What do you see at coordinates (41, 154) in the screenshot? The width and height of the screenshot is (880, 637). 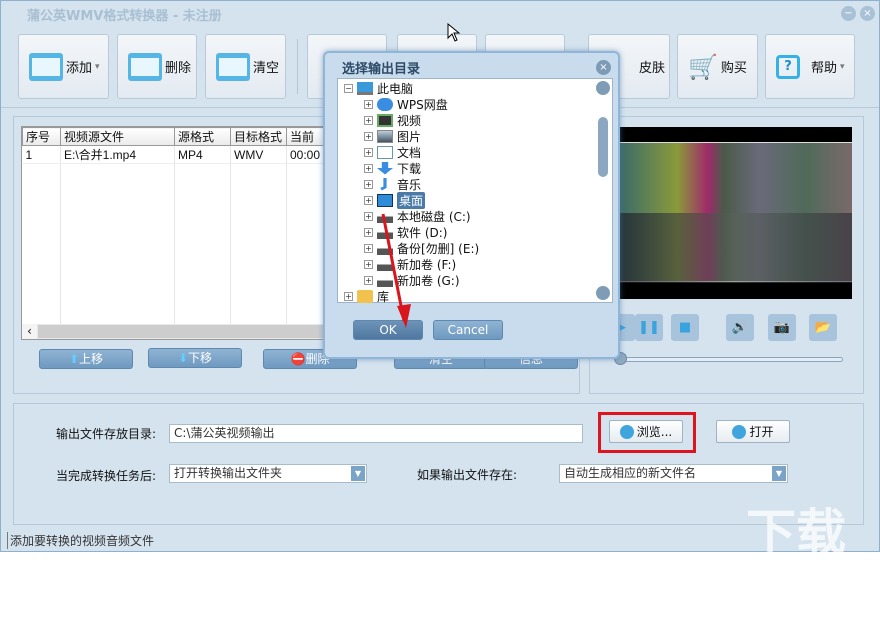 I see `cell-index: 1` at bounding box center [41, 154].